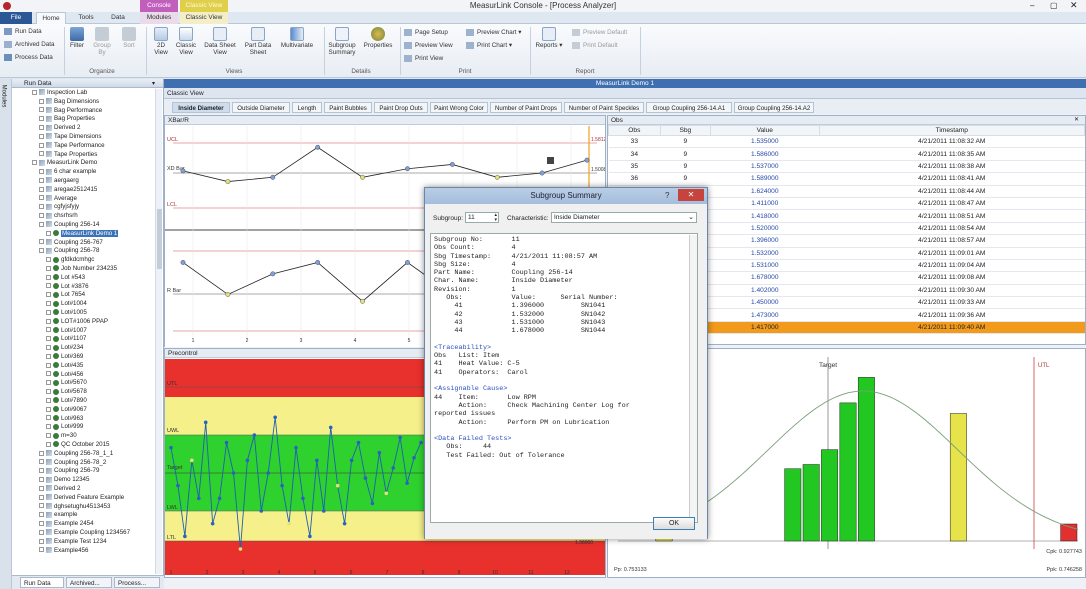 The image size is (1086, 589). I want to click on tree-item: cgfyjsfyjy, so click(59, 207).